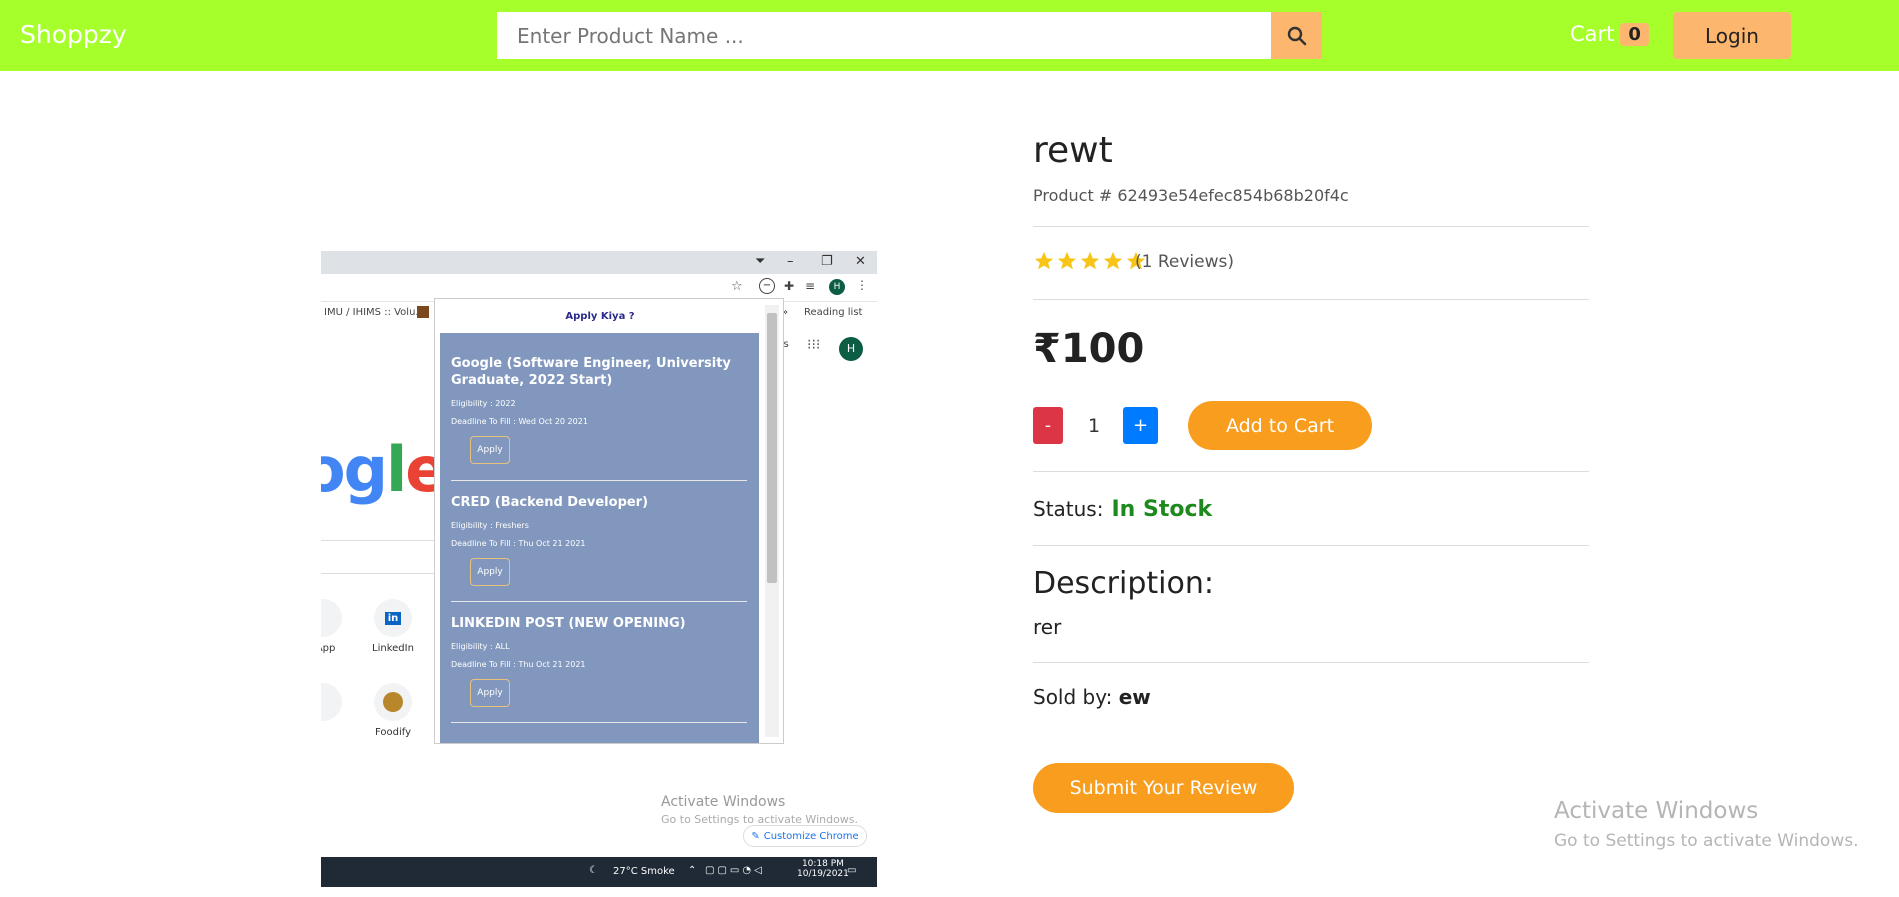 This screenshot has height=897, width=1899. I want to click on status-label: Status:, so click(1068, 509).